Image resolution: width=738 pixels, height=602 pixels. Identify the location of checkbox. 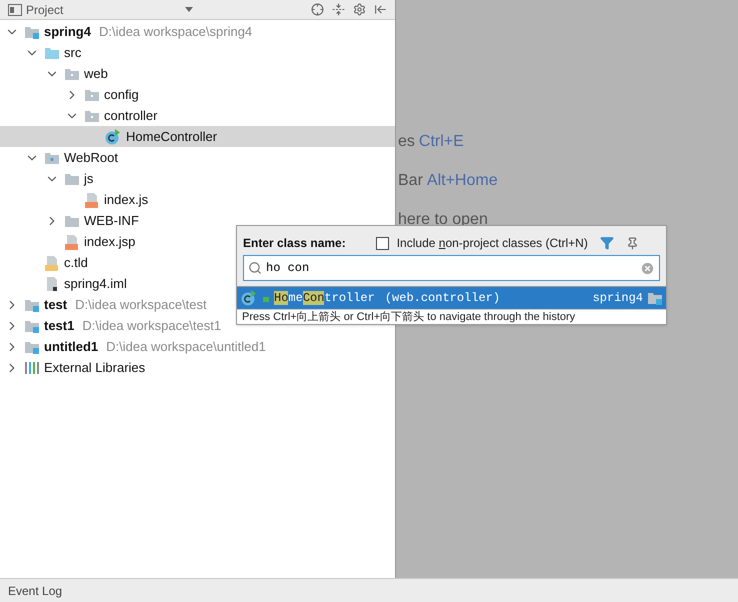
(382, 243).